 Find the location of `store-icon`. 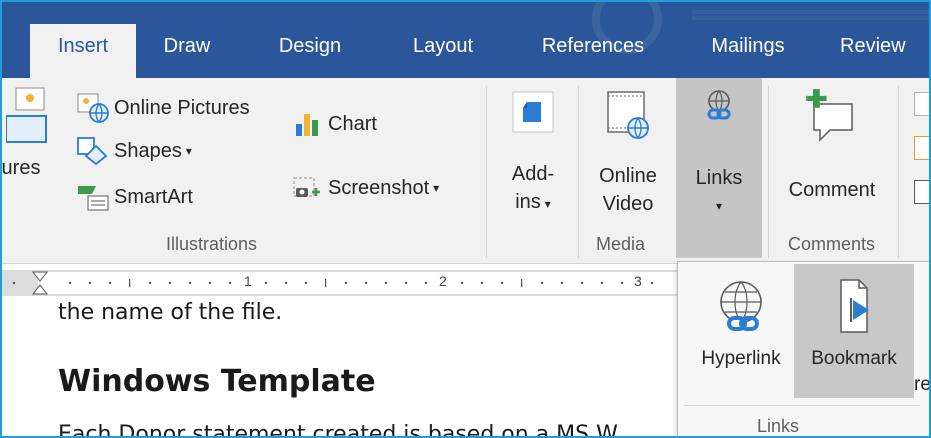

store-icon is located at coordinates (533, 112).